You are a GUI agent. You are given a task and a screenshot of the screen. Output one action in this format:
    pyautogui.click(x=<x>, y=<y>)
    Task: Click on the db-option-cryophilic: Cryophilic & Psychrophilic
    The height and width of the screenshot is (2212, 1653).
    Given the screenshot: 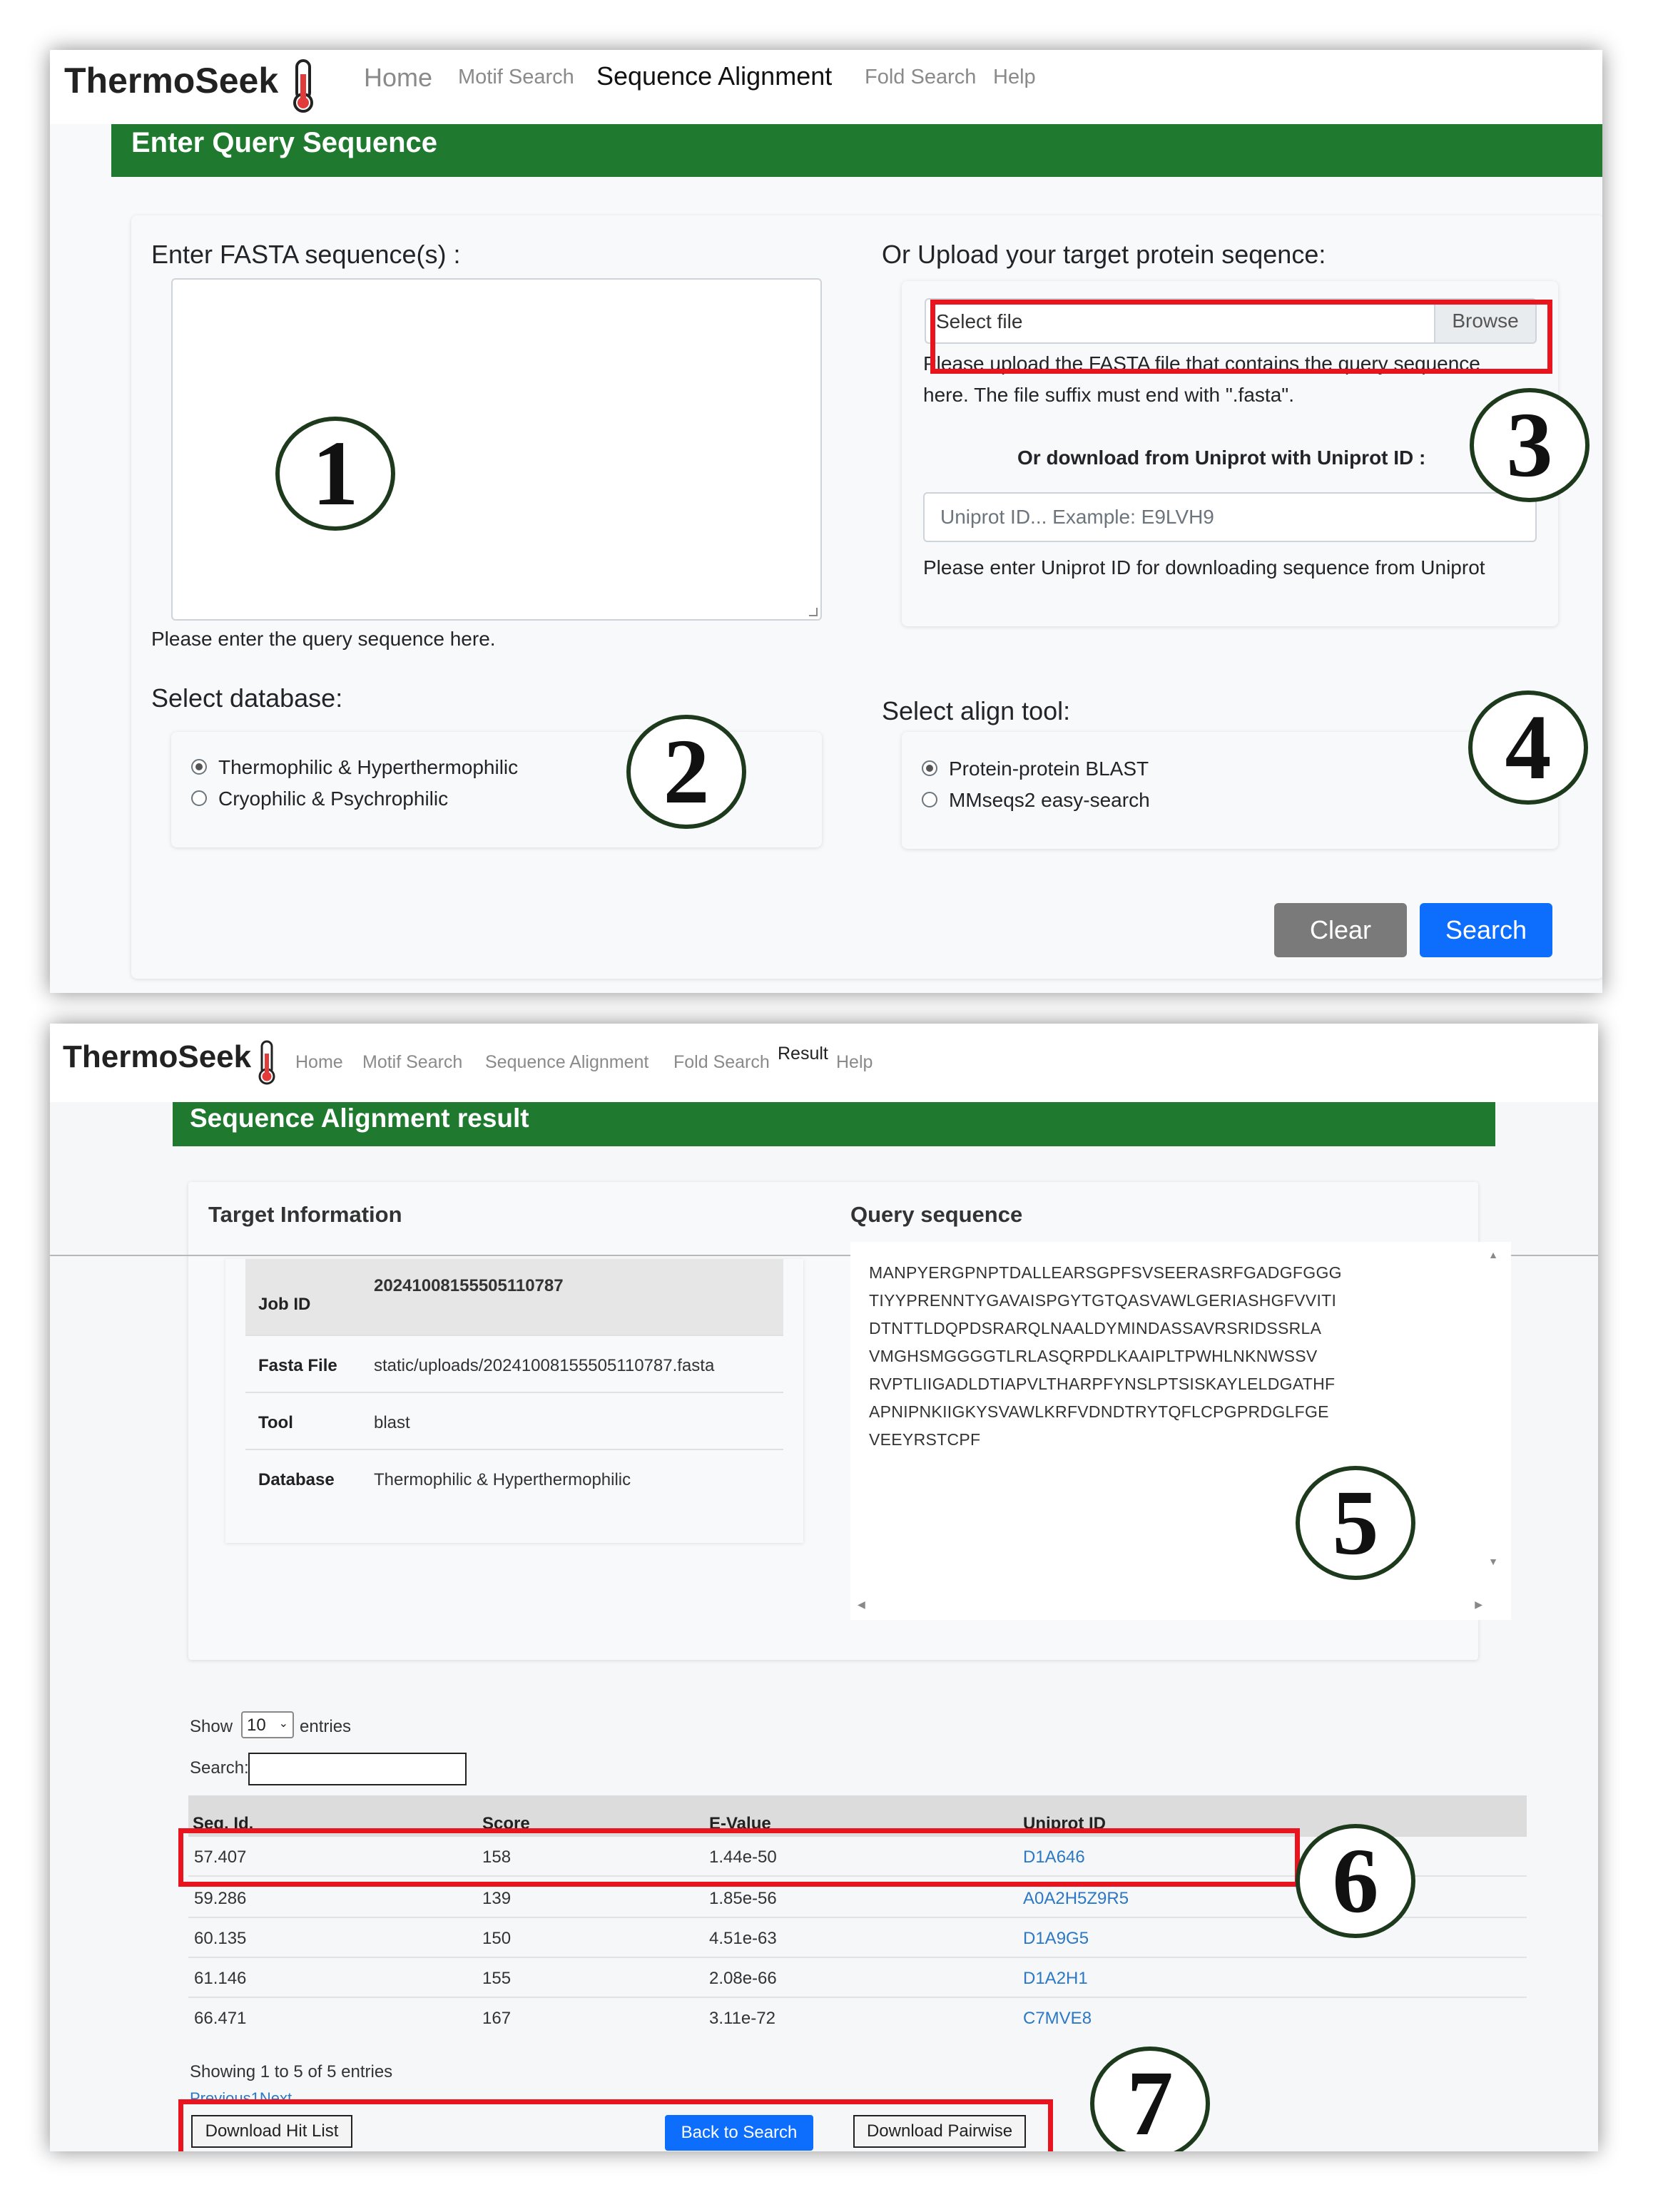 What is the action you would take?
    pyautogui.click(x=333, y=799)
    